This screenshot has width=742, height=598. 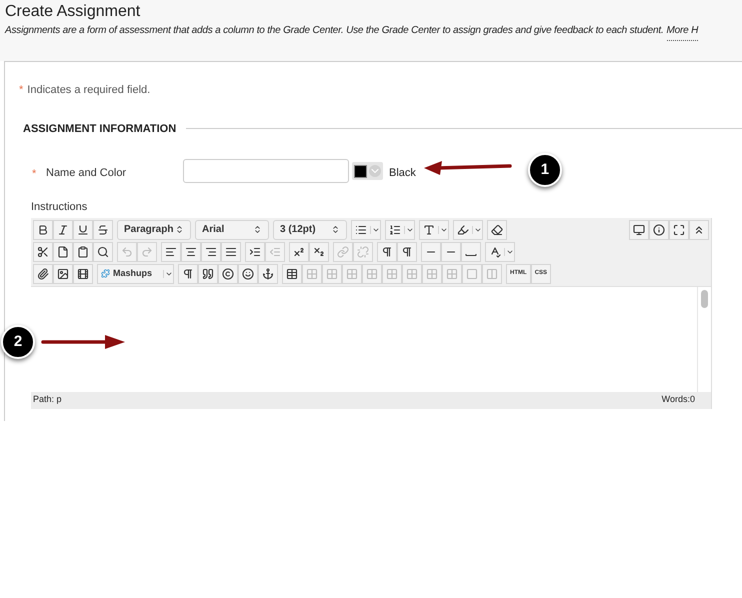 I want to click on word-count: Words:0, so click(x=678, y=399).